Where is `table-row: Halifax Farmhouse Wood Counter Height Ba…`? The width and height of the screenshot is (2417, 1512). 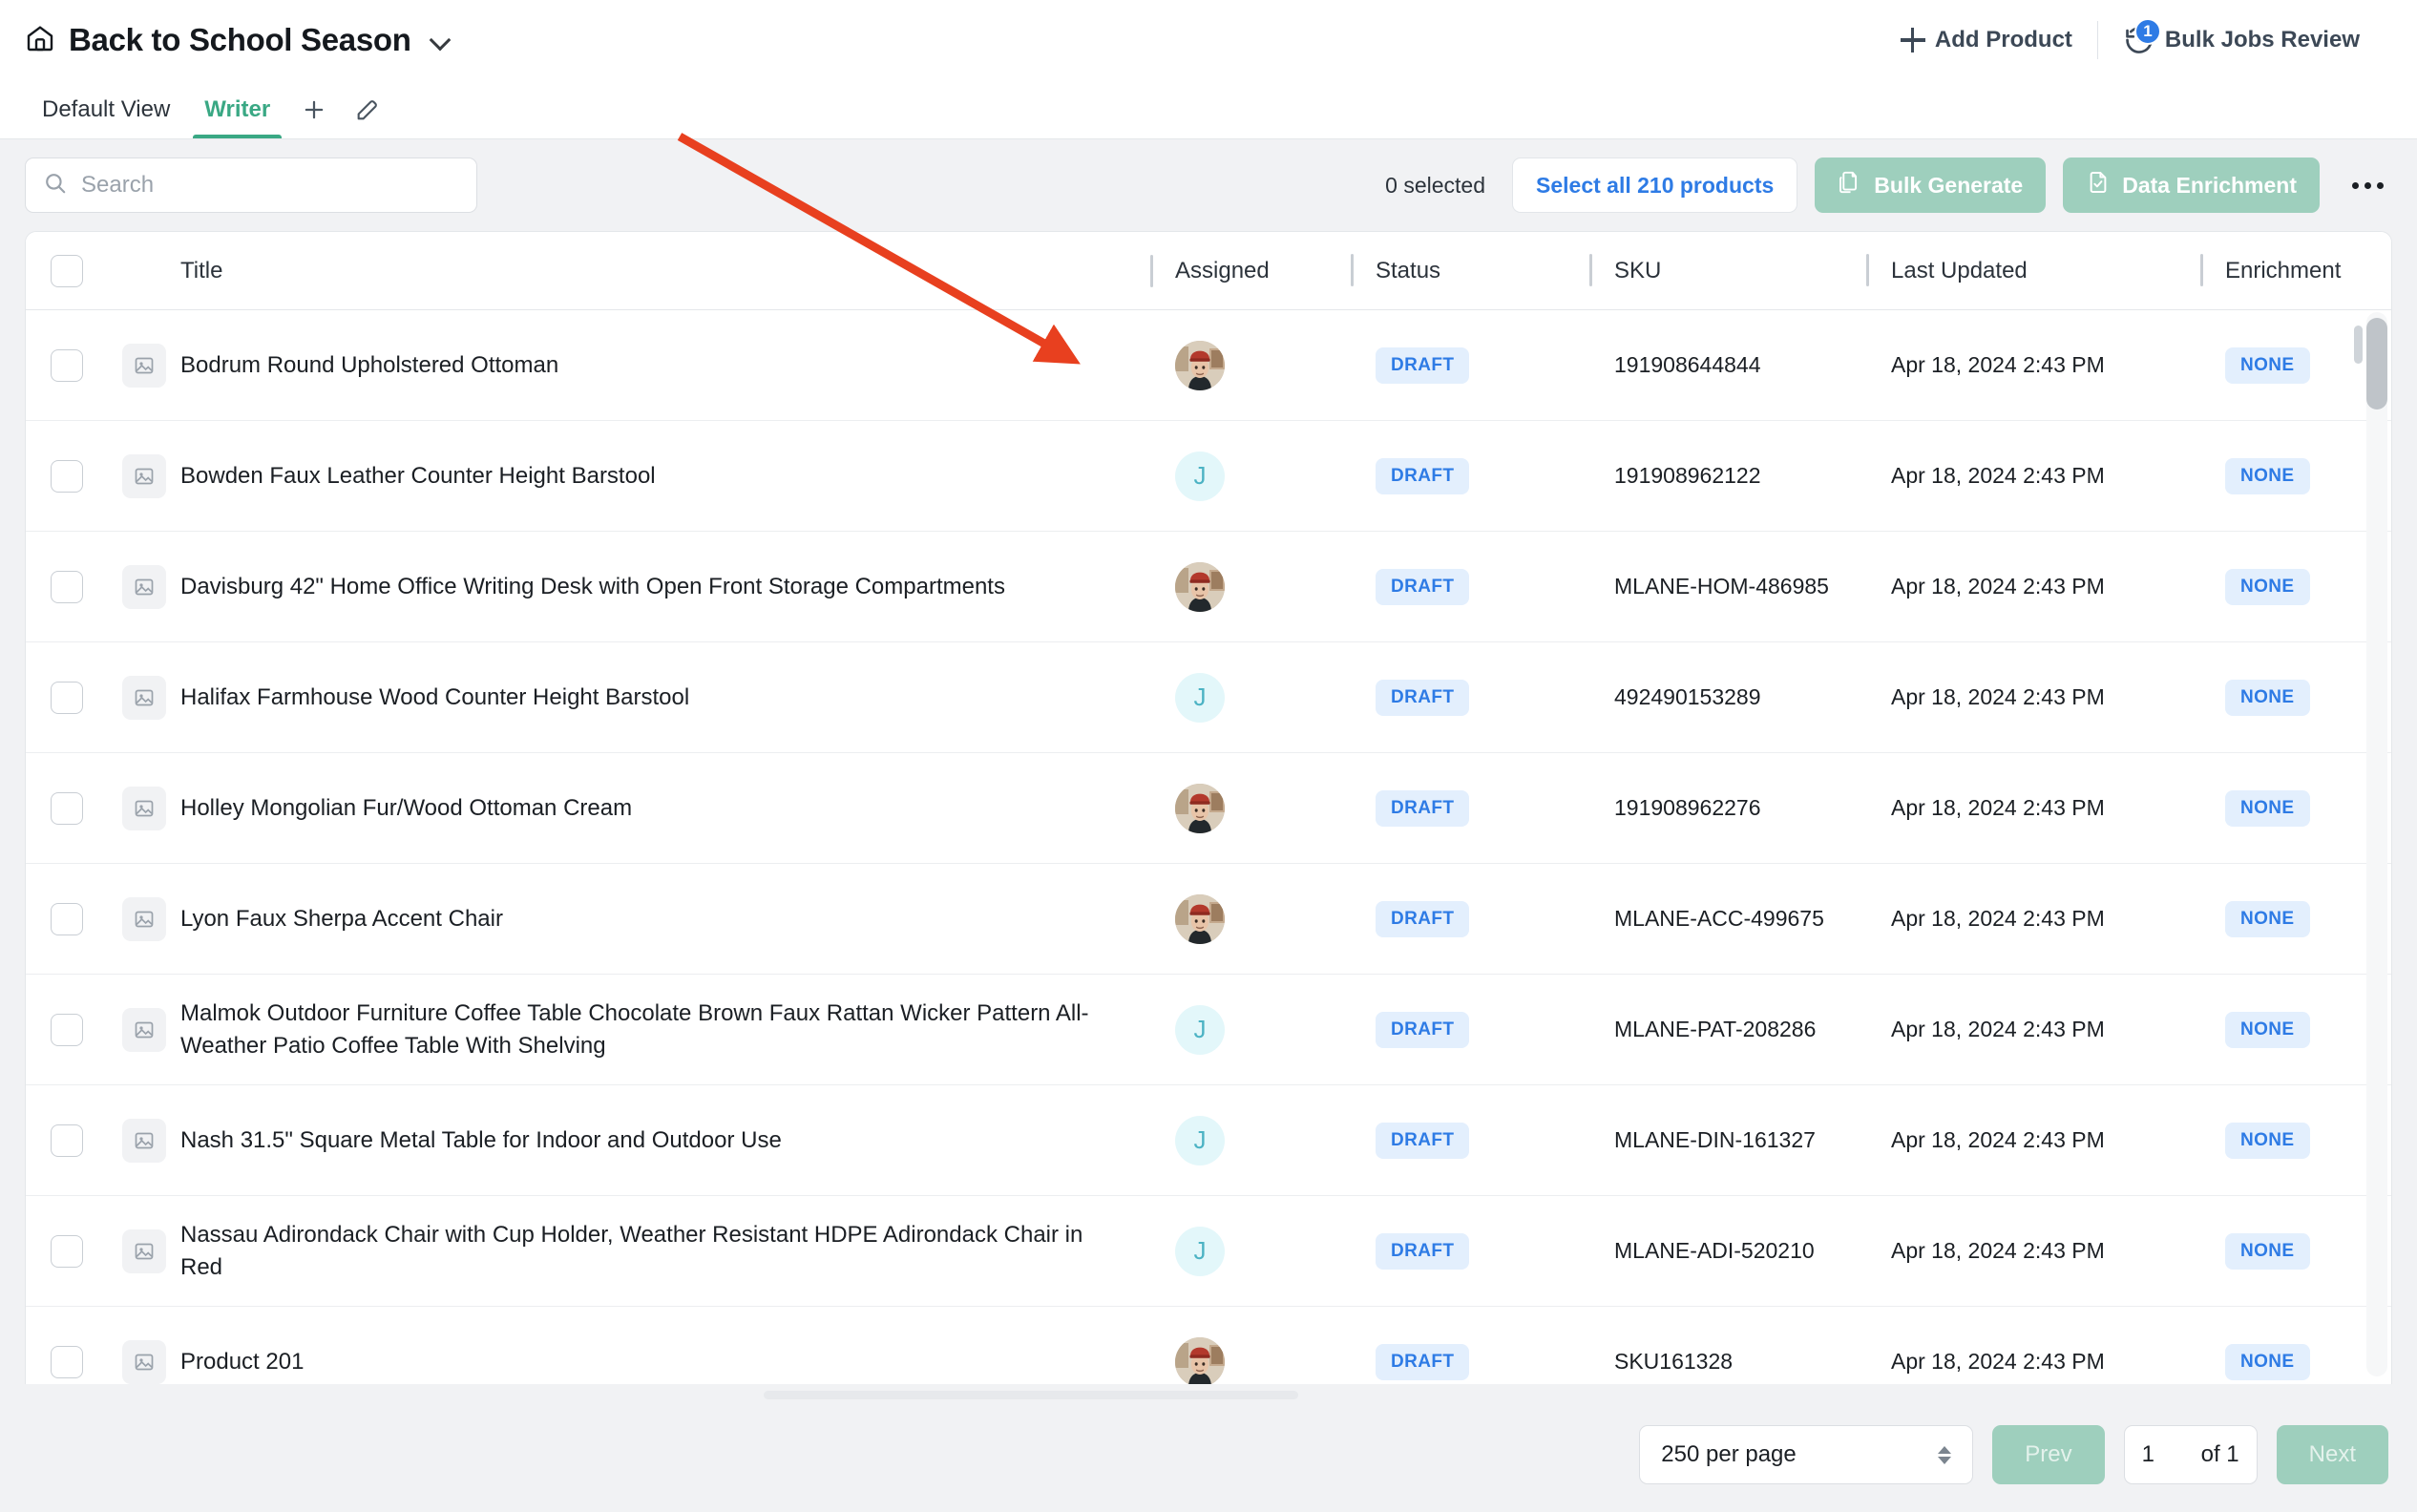 table-row: Halifax Farmhouse Wood Counter Height Ba… is located at coordinates (1208, 698).